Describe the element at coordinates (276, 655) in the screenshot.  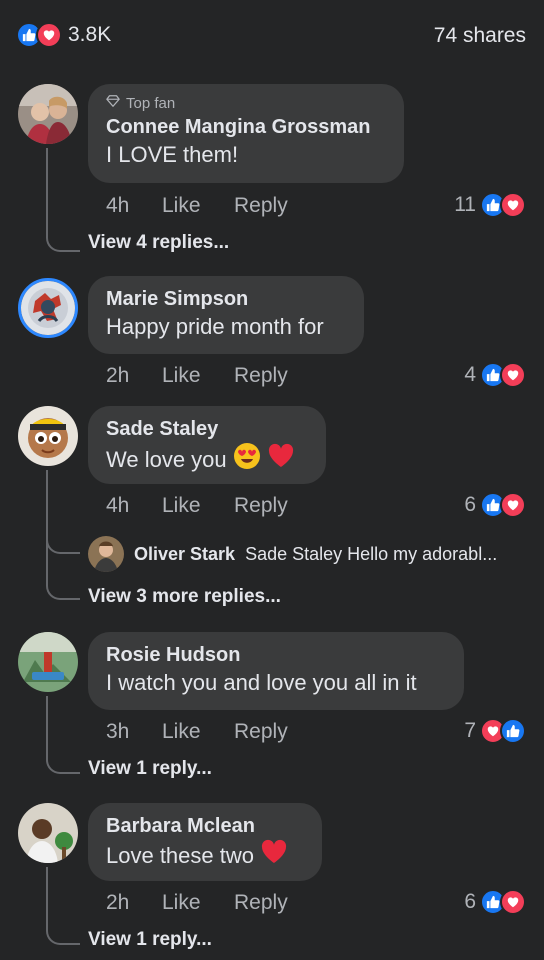
I see `comment-author: Rosie Hudson` at that location.